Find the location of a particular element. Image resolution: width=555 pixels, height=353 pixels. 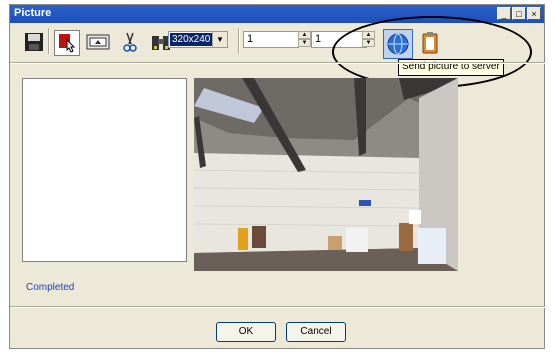

close-button: × is located at coordinates (534, 13).